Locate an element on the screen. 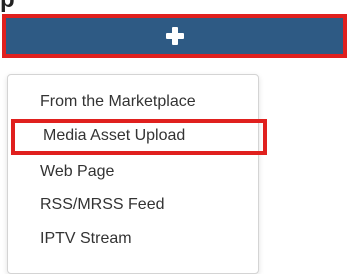 The image size is (351, 274). top-cutoff-text: p is located at coordinates (175, 7).